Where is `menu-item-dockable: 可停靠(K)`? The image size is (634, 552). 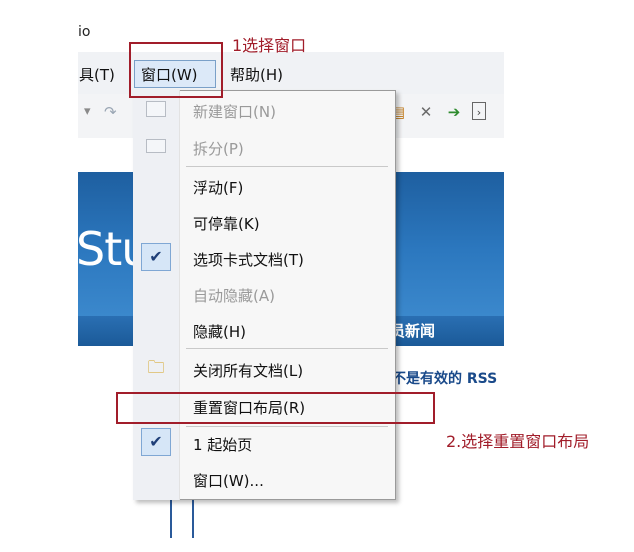 menu-item-dockable: 可停靠(K) is located at coordinates (226, 223).